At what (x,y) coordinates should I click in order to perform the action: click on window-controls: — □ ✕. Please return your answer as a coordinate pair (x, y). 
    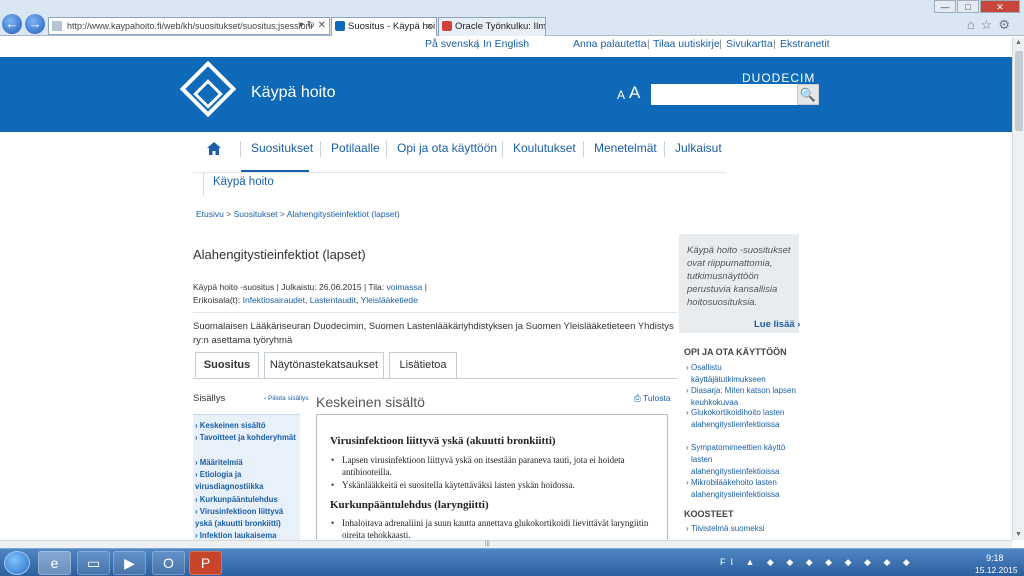
    Looking at the image, I should click on (976, 7).